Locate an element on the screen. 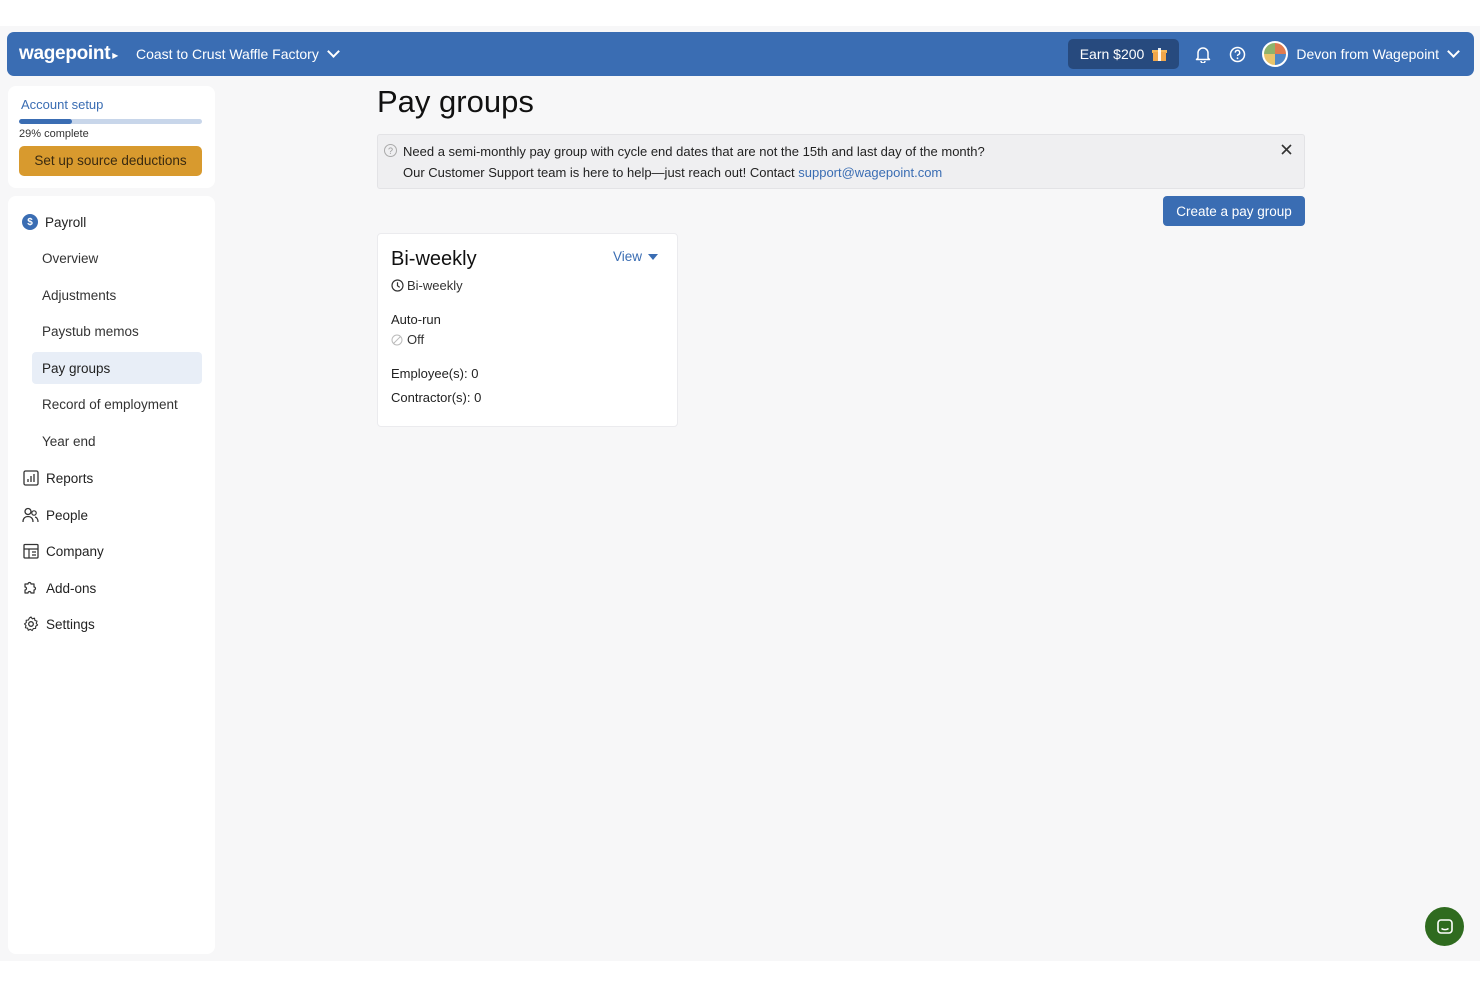  earn-referral-button: Earn $200 is located at coordinates (1123, 54).